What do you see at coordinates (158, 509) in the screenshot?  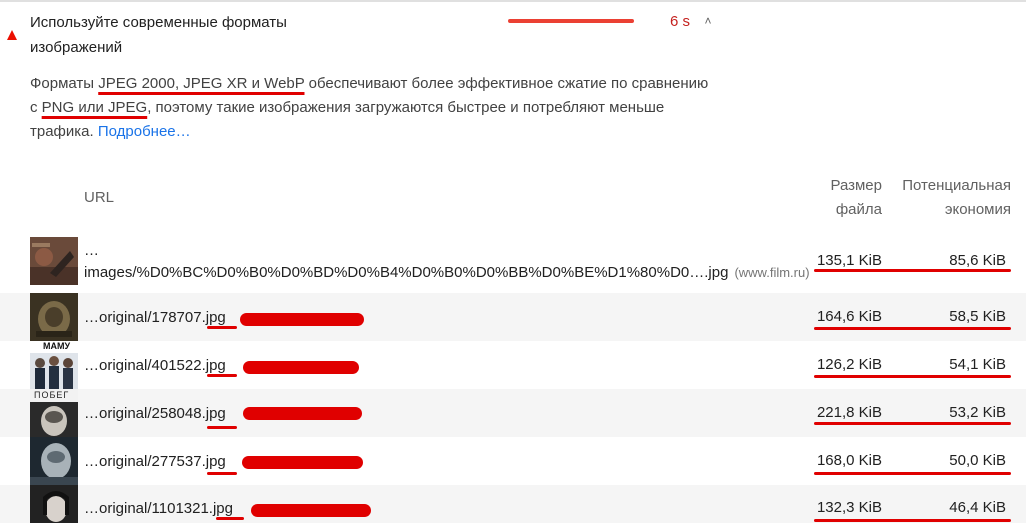 I see `url-cell: …original/1101321.jpg` at bounding box center [158, 509].